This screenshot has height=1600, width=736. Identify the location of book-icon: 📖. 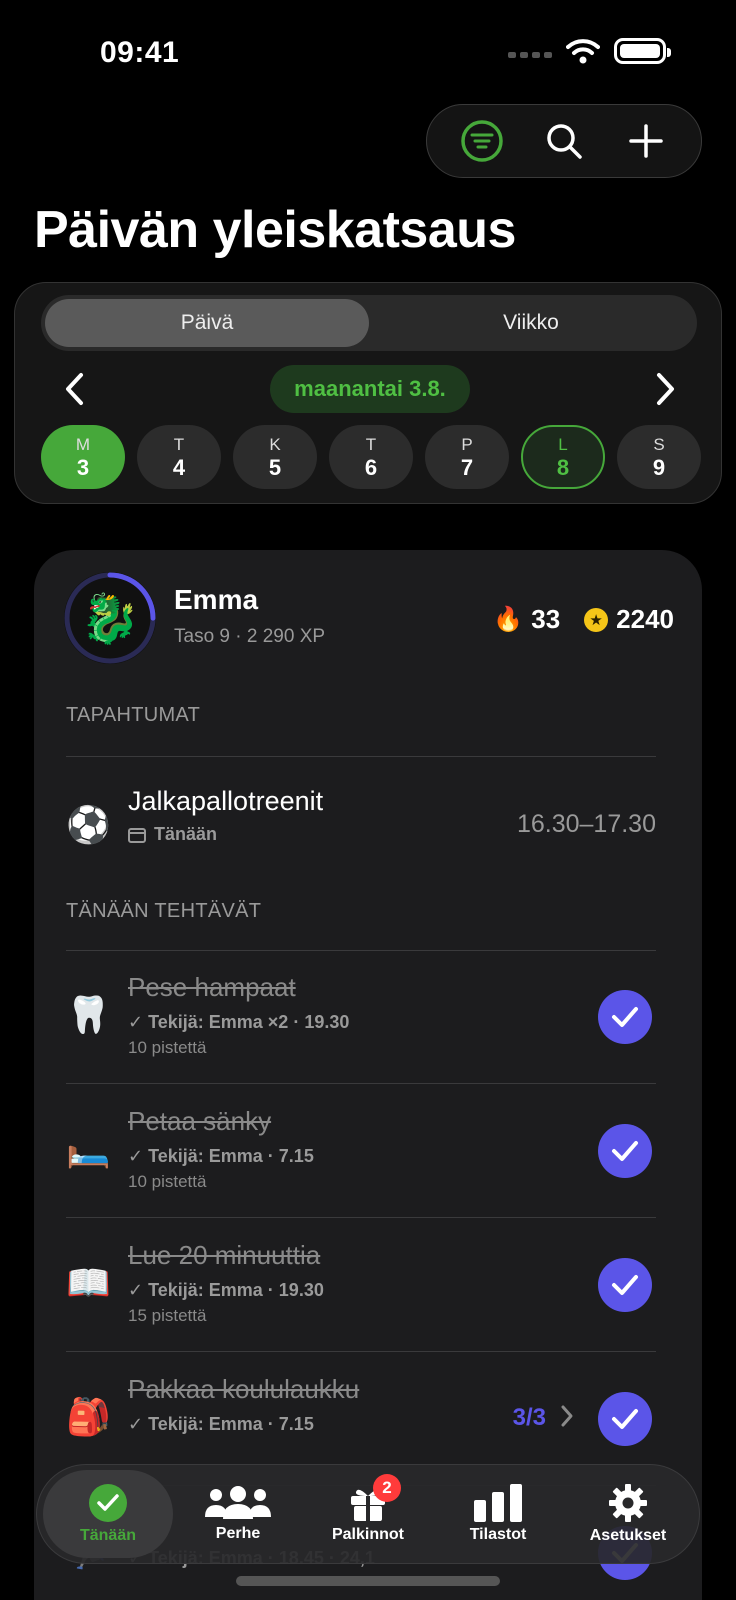
(88, 1282).